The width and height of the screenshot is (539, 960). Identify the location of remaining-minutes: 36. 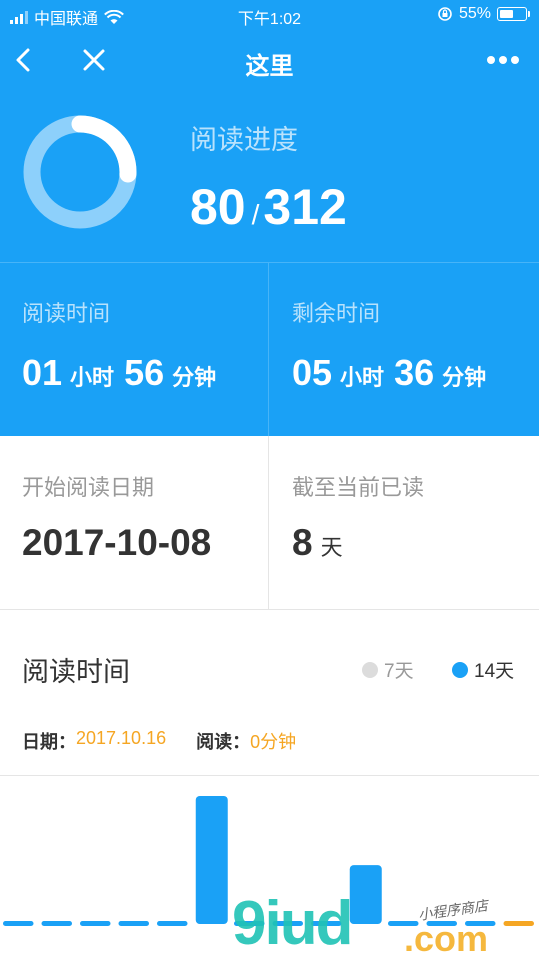
(414, 372).